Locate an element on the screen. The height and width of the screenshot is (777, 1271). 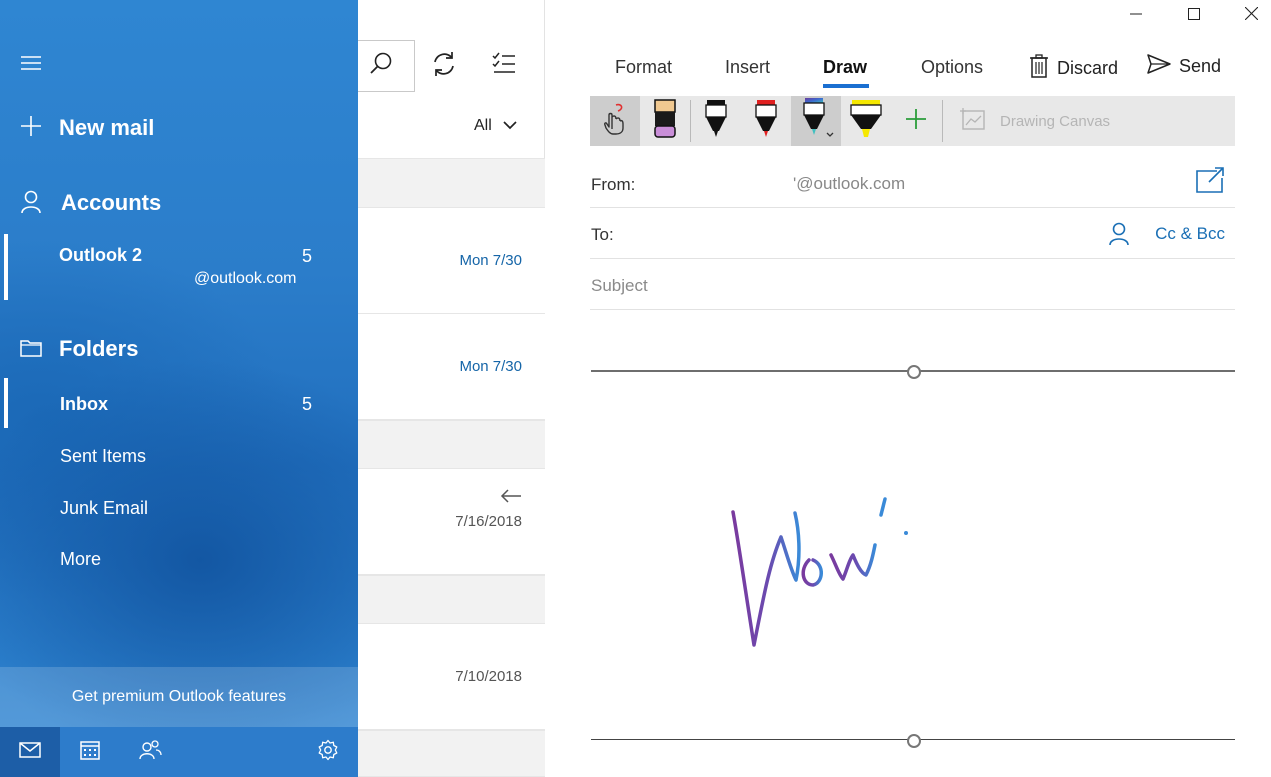
pen-red-icon is located at coordinates (766, 121).